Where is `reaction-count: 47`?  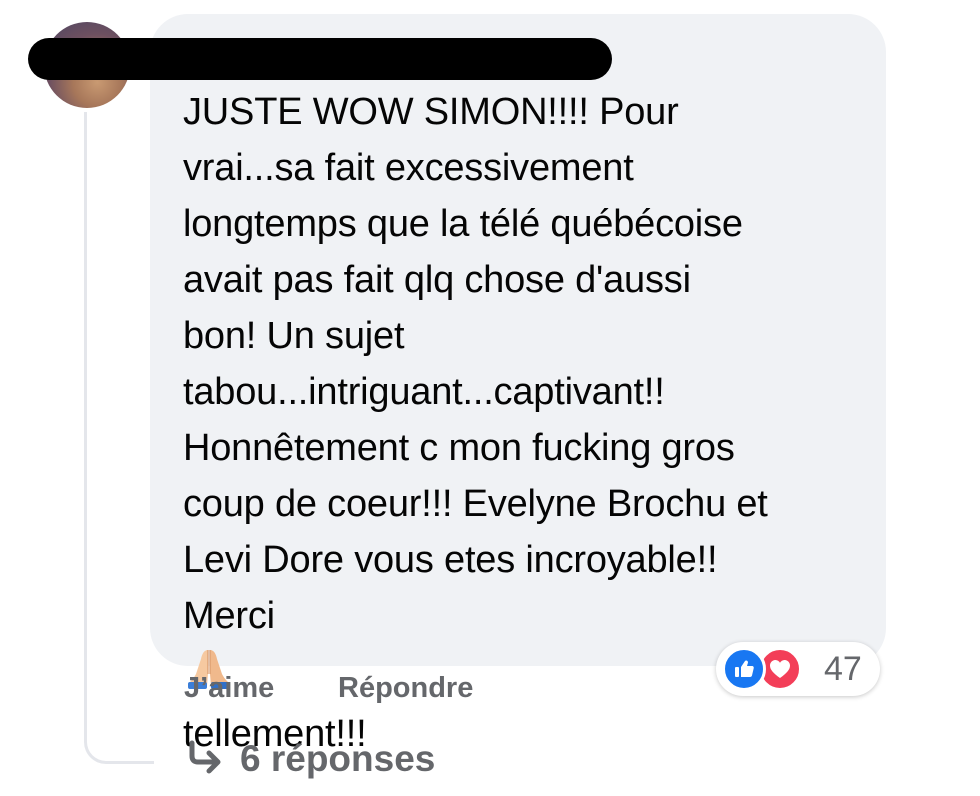
reaction-count: 47 is located at coordinates (843, 669).